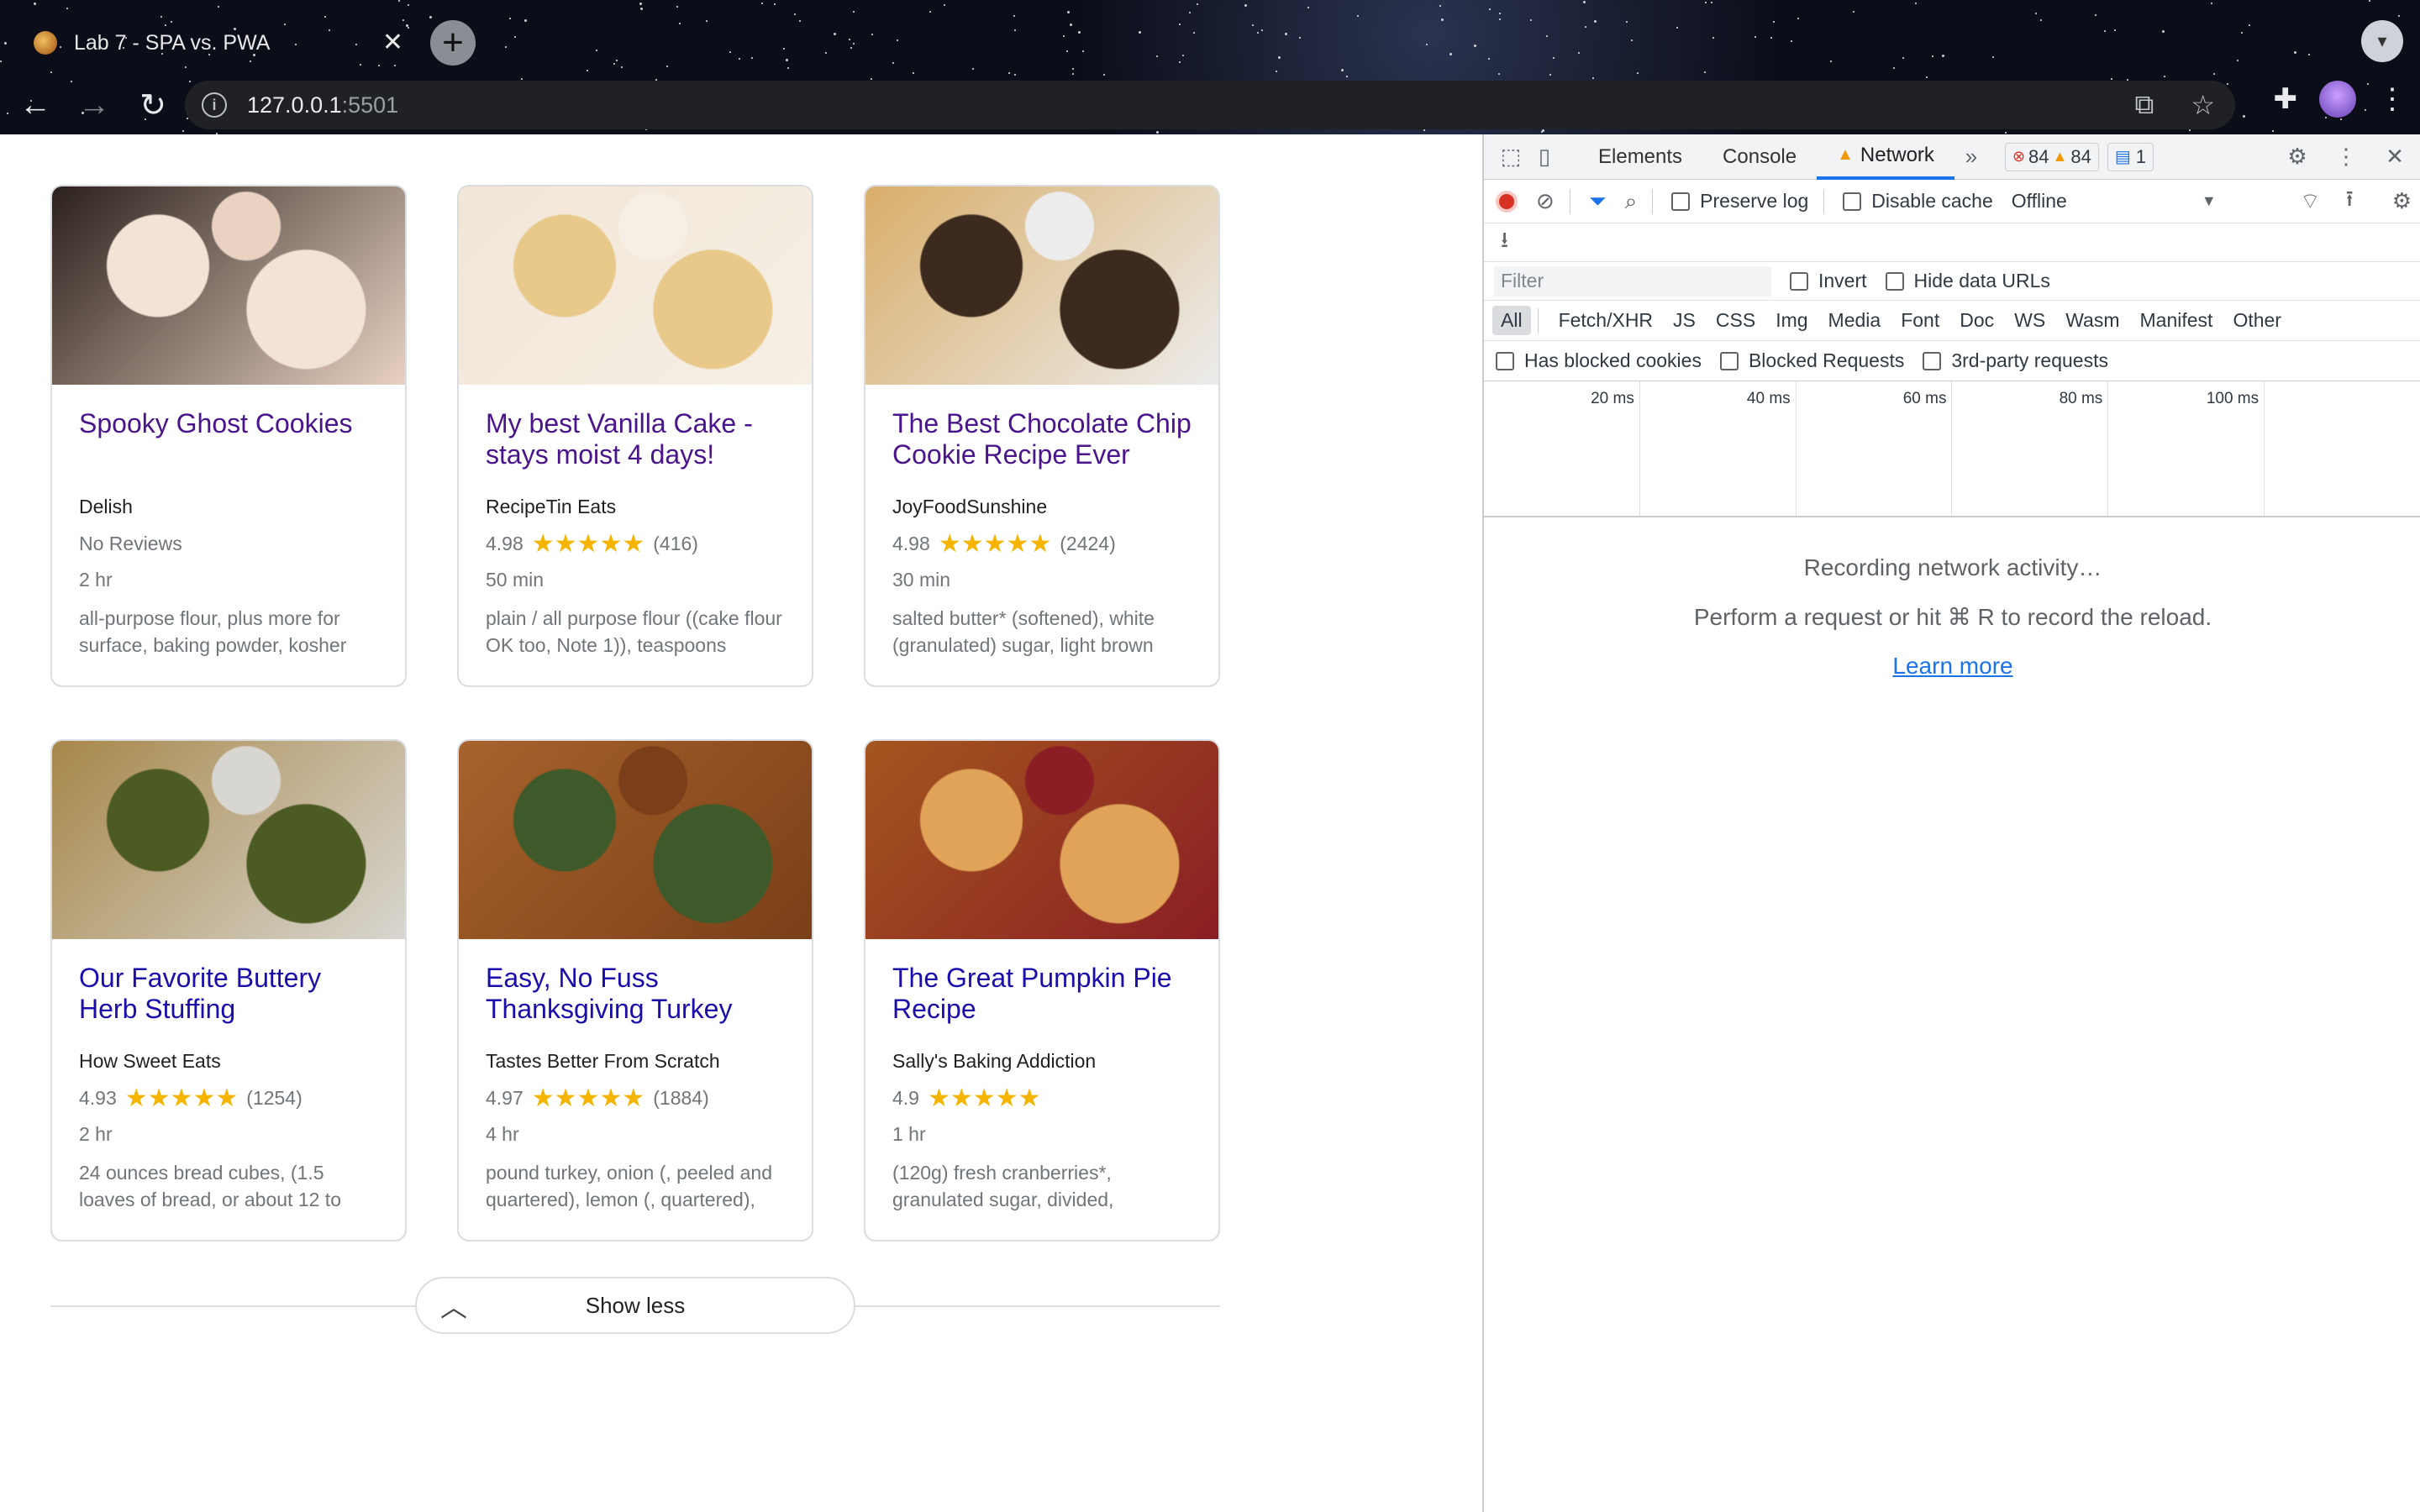 The image size is (2420, 1512). What do you see at coordinates (636, 1006) in the screenshot?
I see `recipe-title: Easy, No Fuss Thanksgiving Turkey` at bounding box center [636, 1006].